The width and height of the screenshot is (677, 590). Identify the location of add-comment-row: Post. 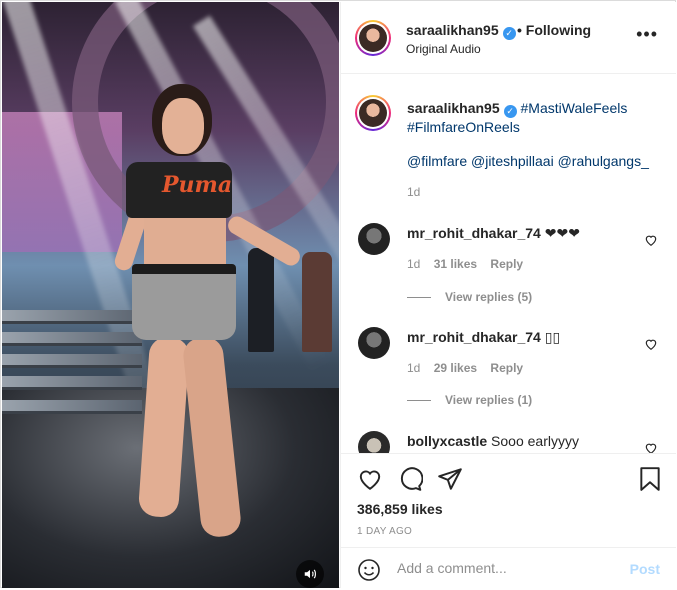
(508, 568).